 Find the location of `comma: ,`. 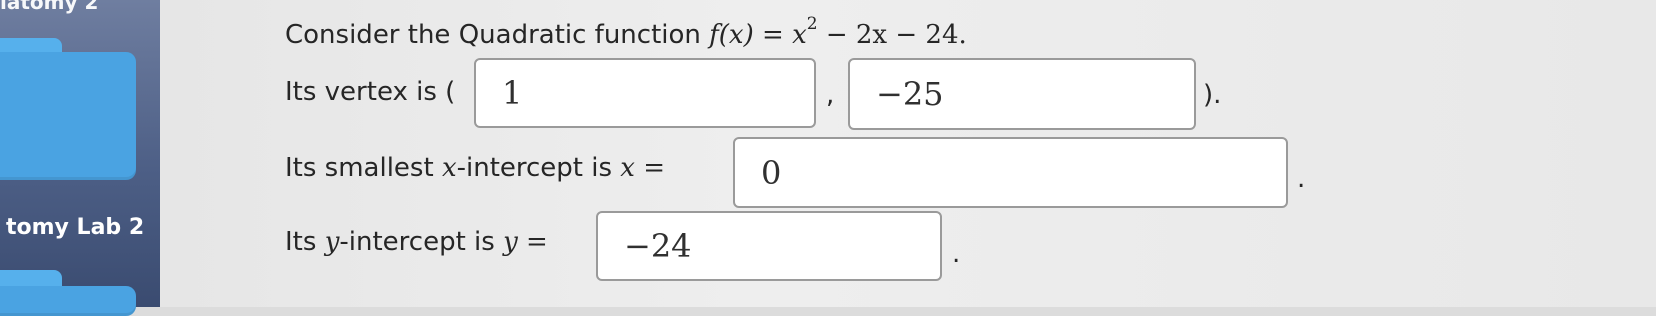

comma: , is located at coordinates (830, 95).